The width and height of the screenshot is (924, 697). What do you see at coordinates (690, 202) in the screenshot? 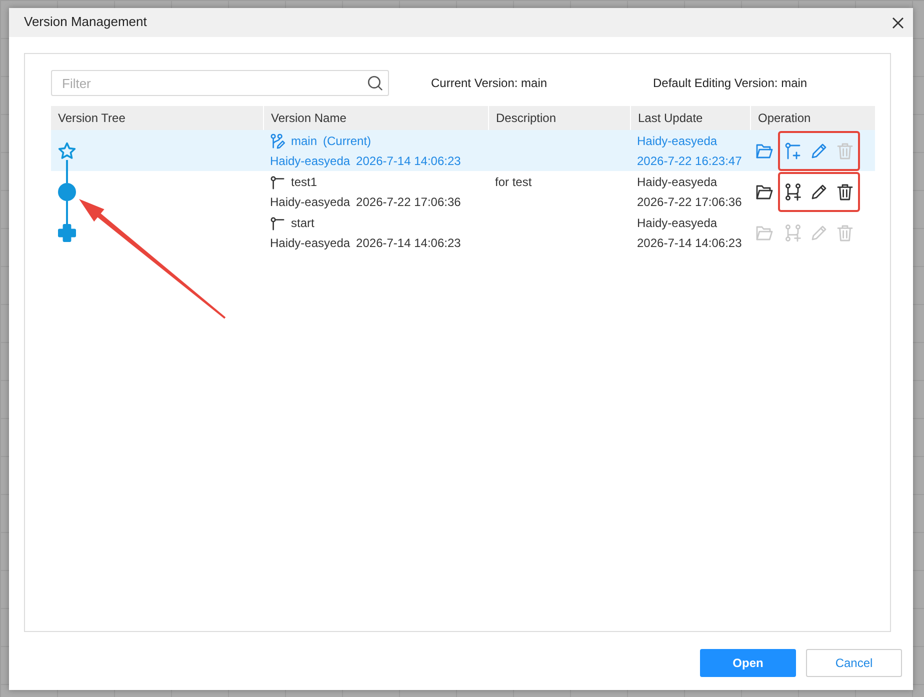
I see `updated-time: 2026-7-22 17:06:36` at bounding box center [690, 202].